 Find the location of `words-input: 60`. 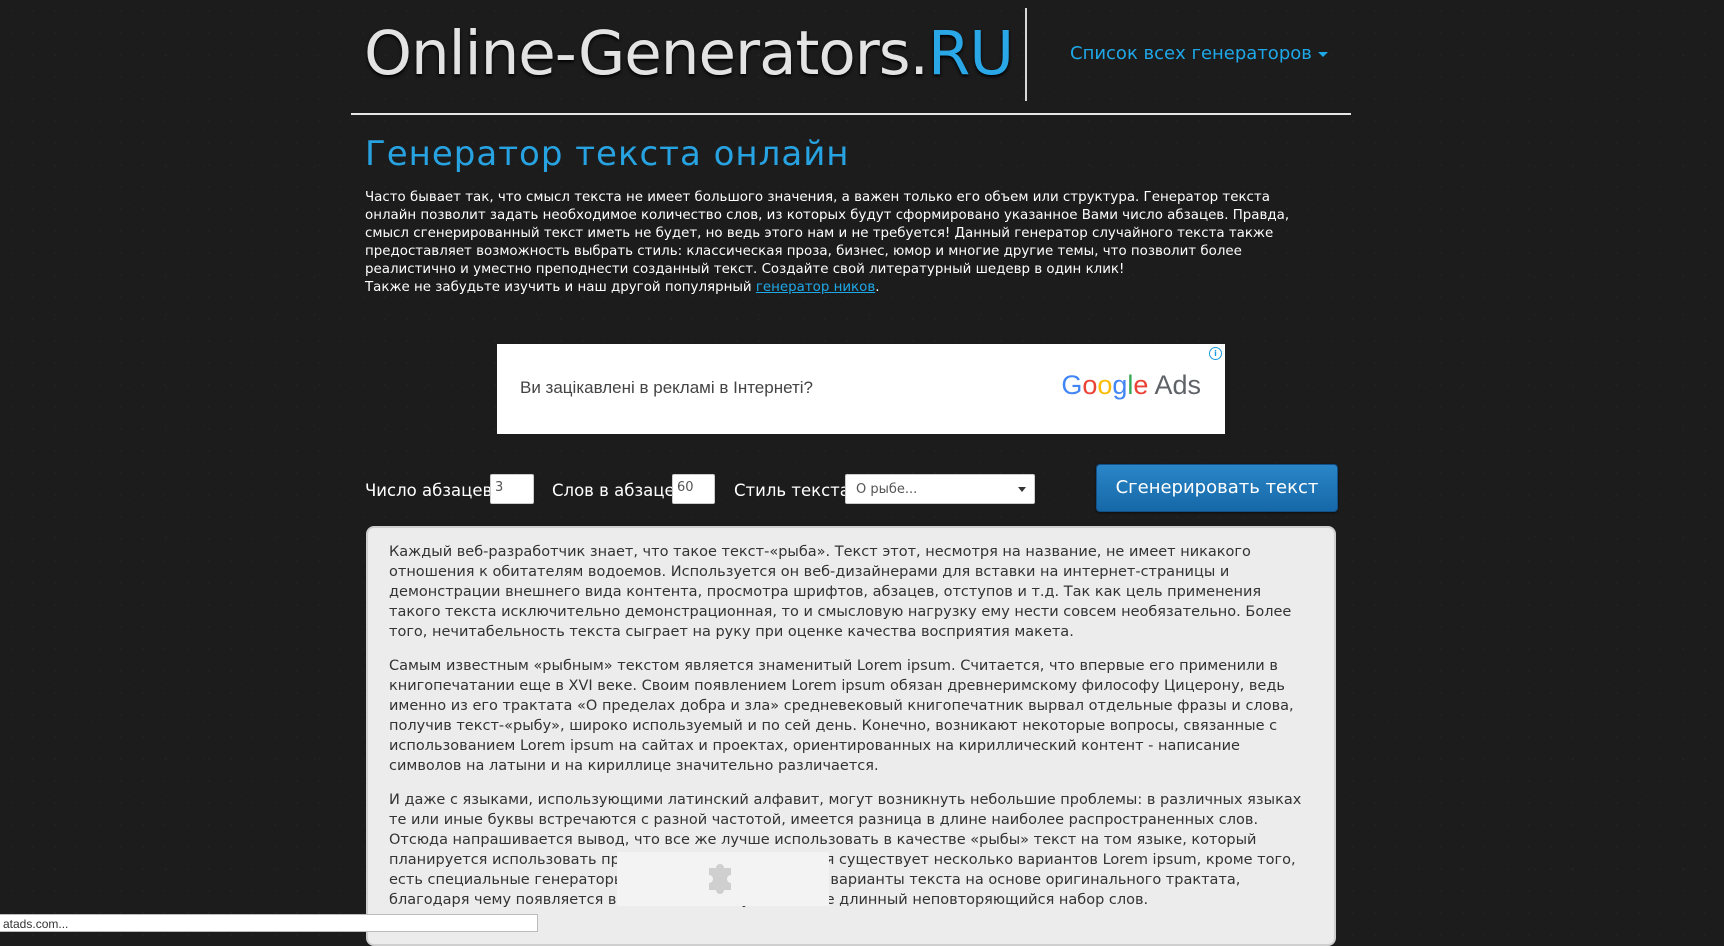

words-input: 60 is located at coordinates (693, 489).